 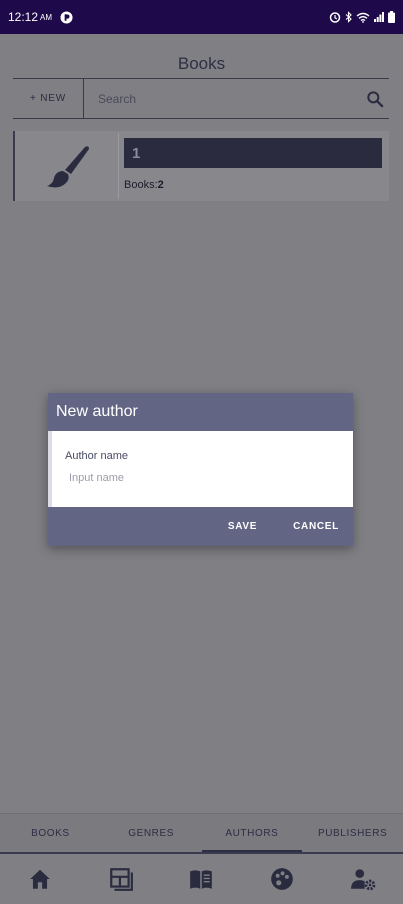 What do you see at coordinates (201, 63) in the screenshot?
I see `page-title: Books` at bounding box center [201, 63].